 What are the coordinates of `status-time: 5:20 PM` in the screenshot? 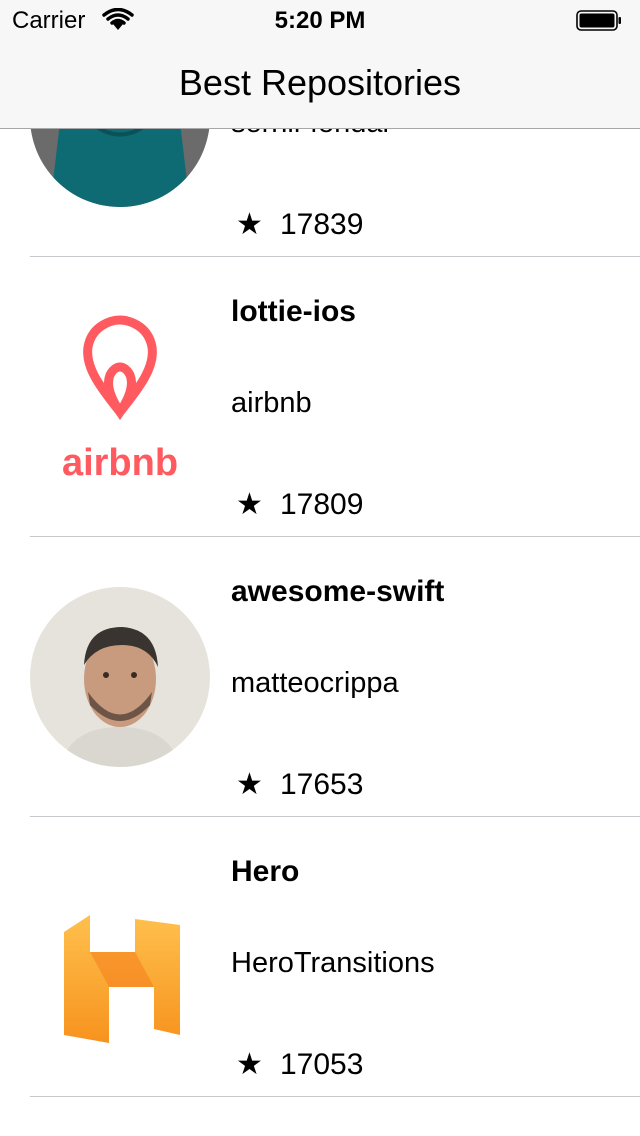 It's located at (320, 20).